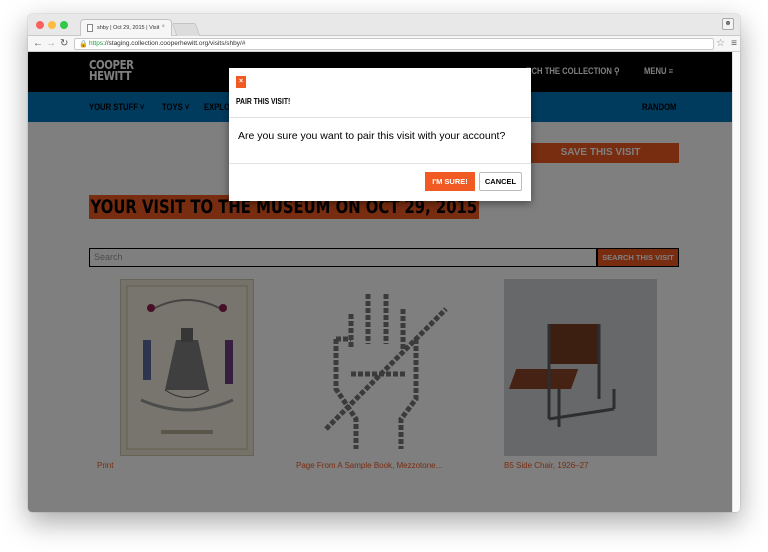 The height and width of the screenshot is (552, 768). I want to click on close-icon: ×, so click(241, 82).